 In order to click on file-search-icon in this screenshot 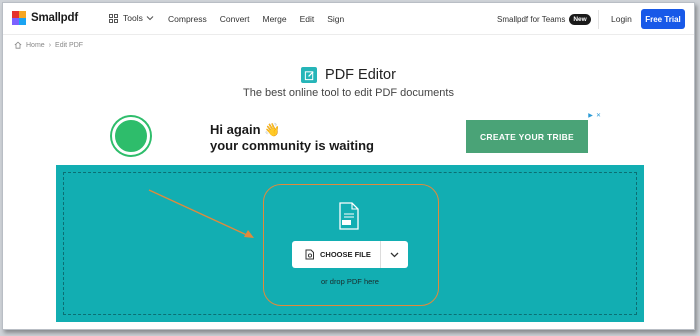, I will do `click(309, 254)`.